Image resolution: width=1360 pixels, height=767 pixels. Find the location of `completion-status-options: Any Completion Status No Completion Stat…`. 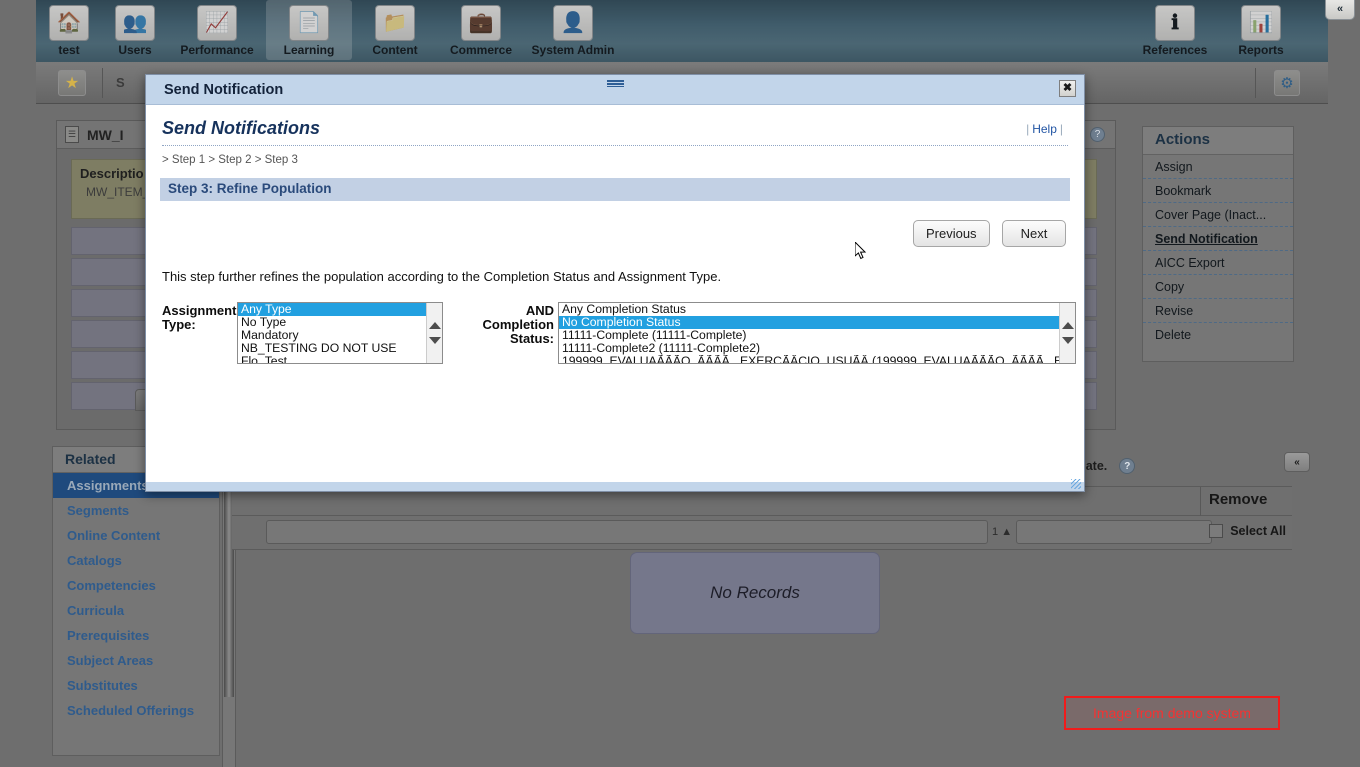

completion-status-options: Any Completion Status No Completion Stat… is located at coordinates (809, 333).